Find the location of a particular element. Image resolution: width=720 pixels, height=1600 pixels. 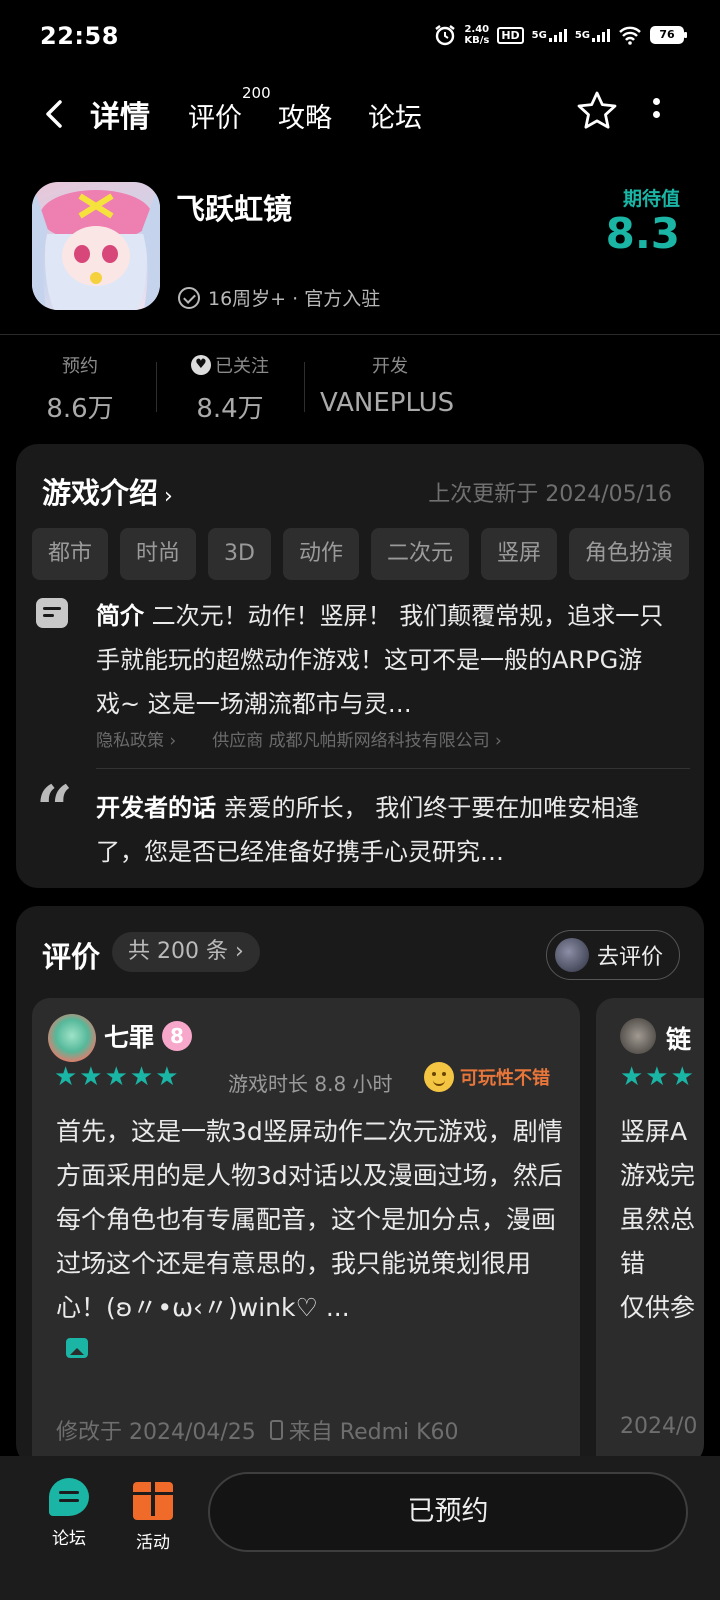

app-meta: 16周岁+ · 官方入驻 is located at coordinates (279, 297).